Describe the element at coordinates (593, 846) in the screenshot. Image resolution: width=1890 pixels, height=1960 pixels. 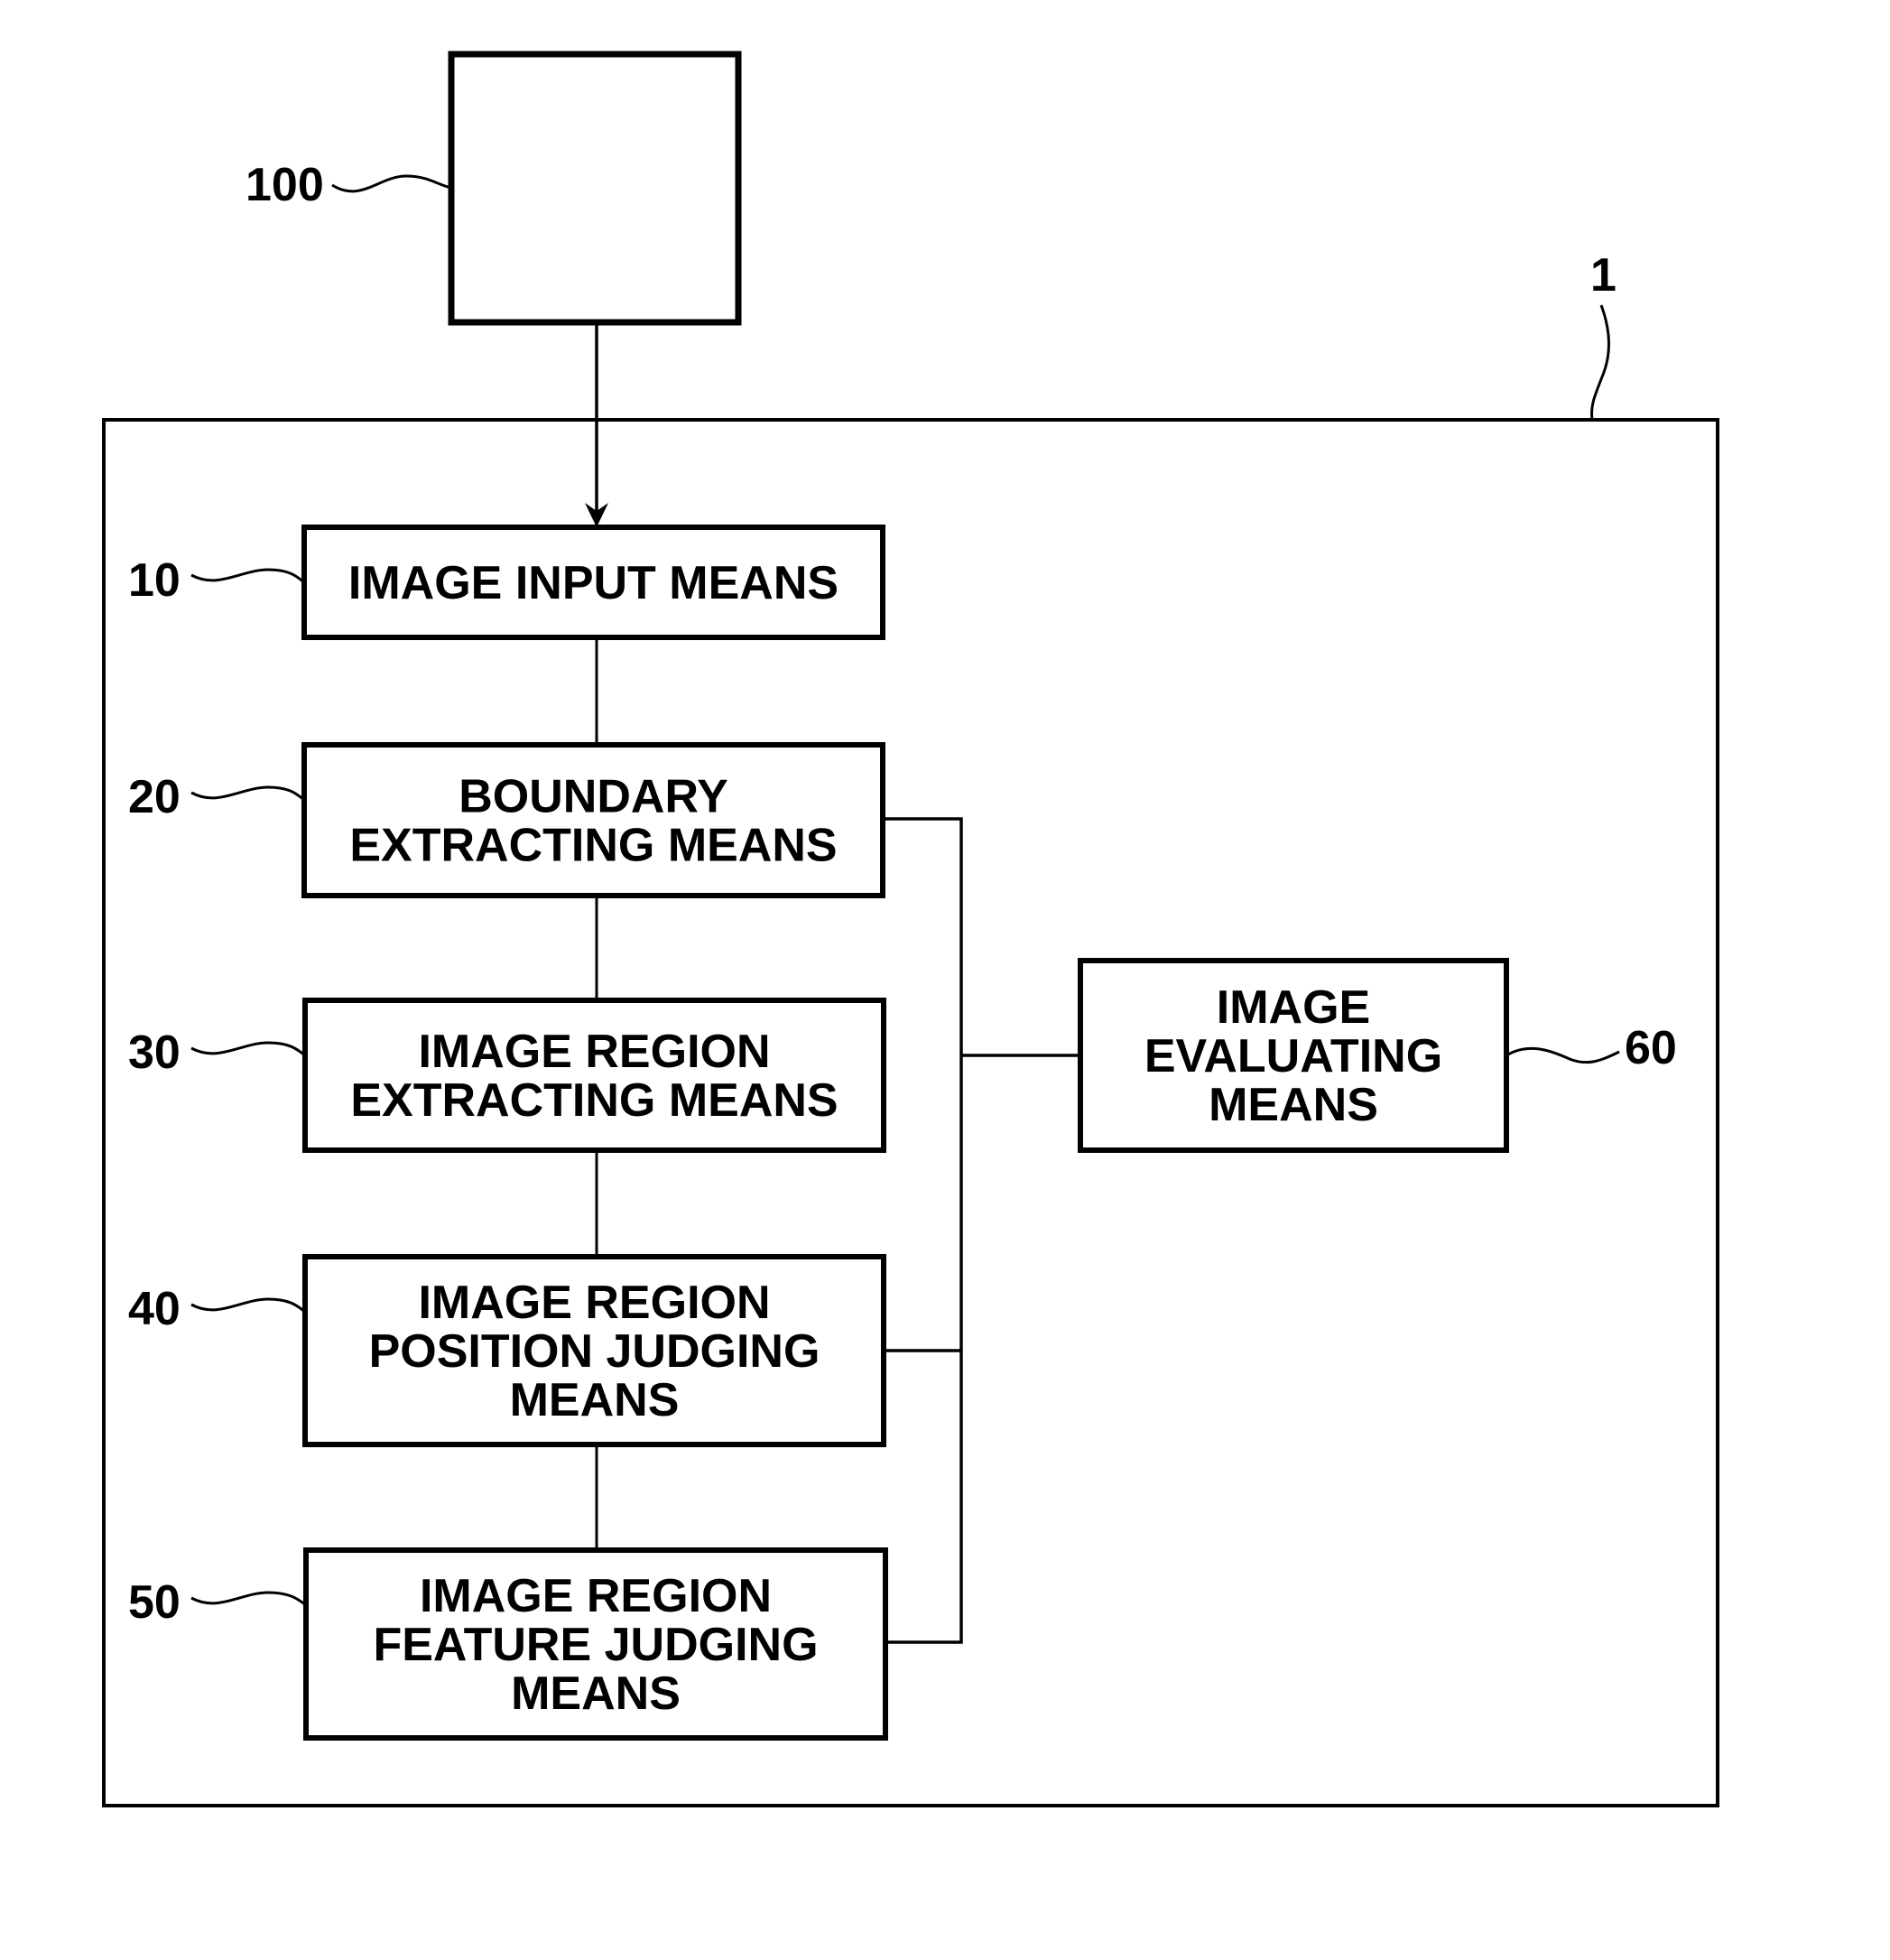
I see `boundary-extracting-label-line: EXTRACTING MEANS` at that location.